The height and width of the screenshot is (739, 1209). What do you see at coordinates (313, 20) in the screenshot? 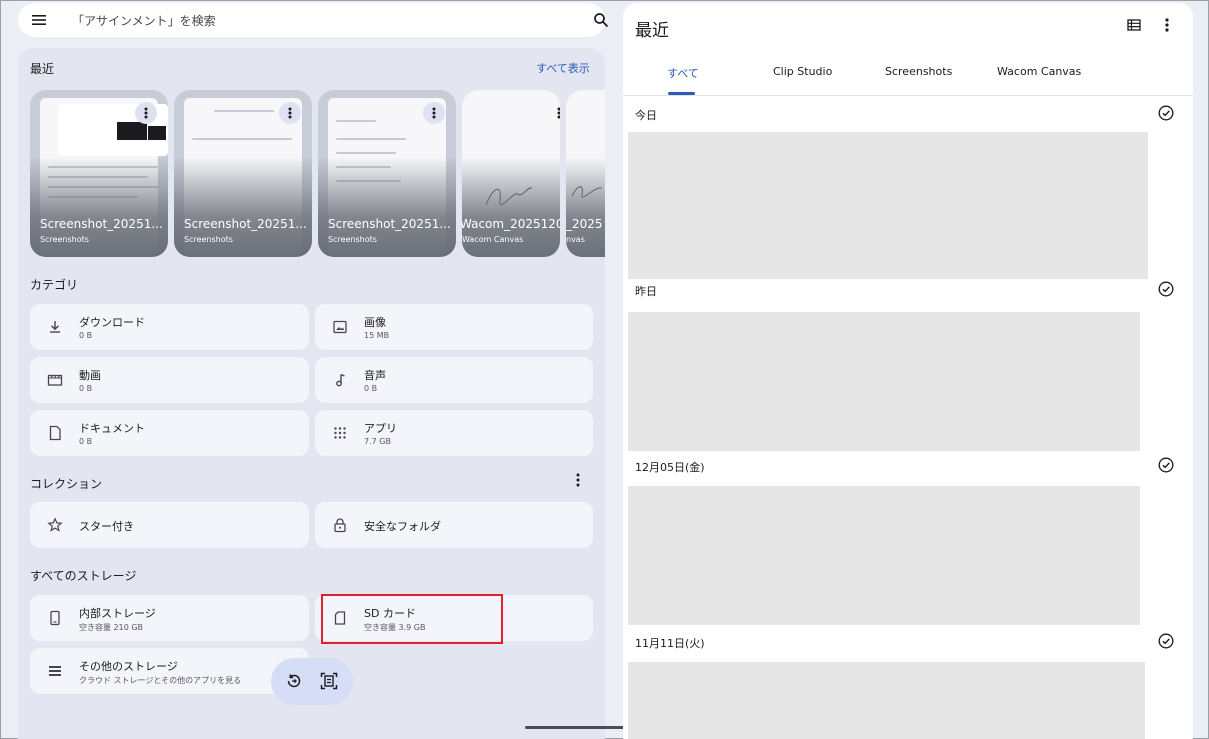
I see `search-bar: 「アサインメント」を検索` at bounding box center [313, 20].